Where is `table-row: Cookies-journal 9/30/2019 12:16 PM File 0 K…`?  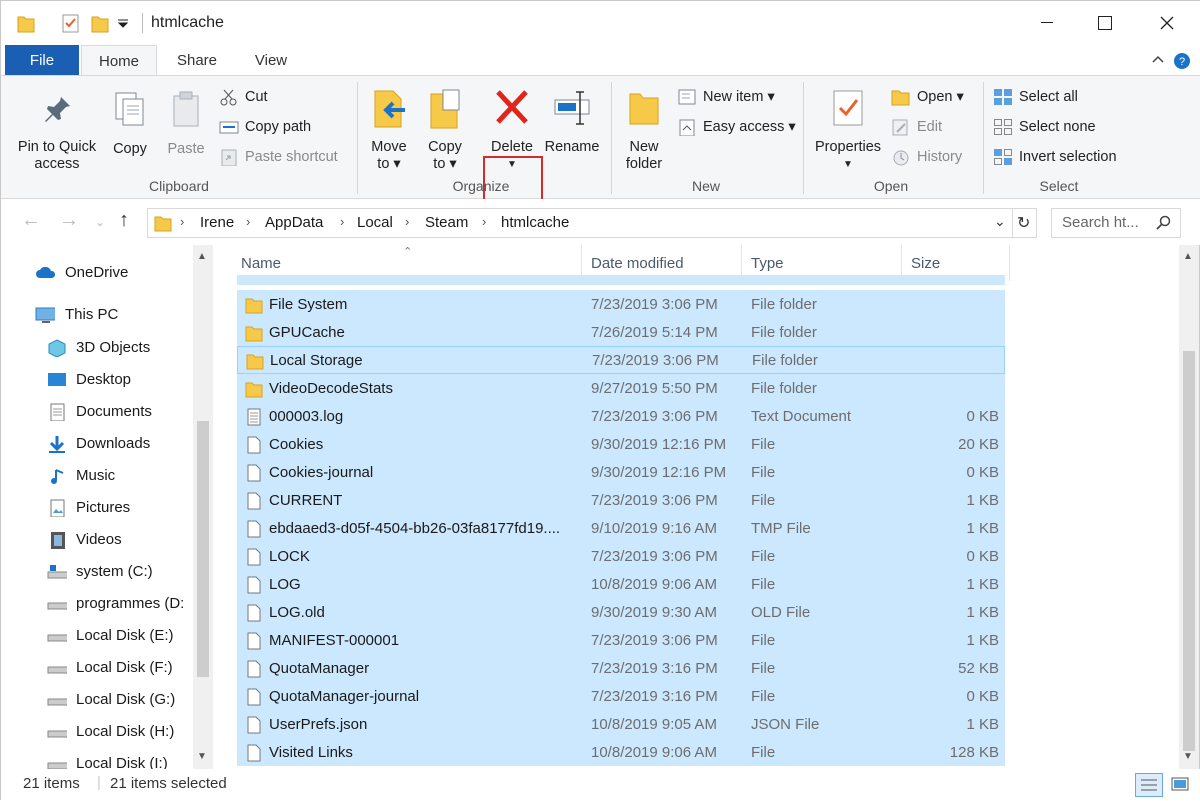
table-row: Cookies-journal 9/30/2019 12:16 PM File 0 K… is located at coordinates (621, 472).